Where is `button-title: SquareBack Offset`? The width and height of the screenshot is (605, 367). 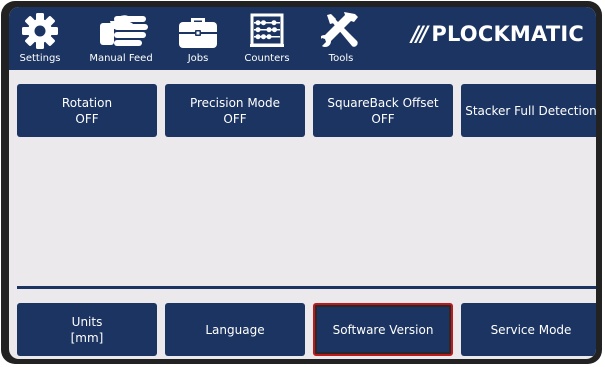 button-title: SquareBack Offset is located at coordinates (383, 102).